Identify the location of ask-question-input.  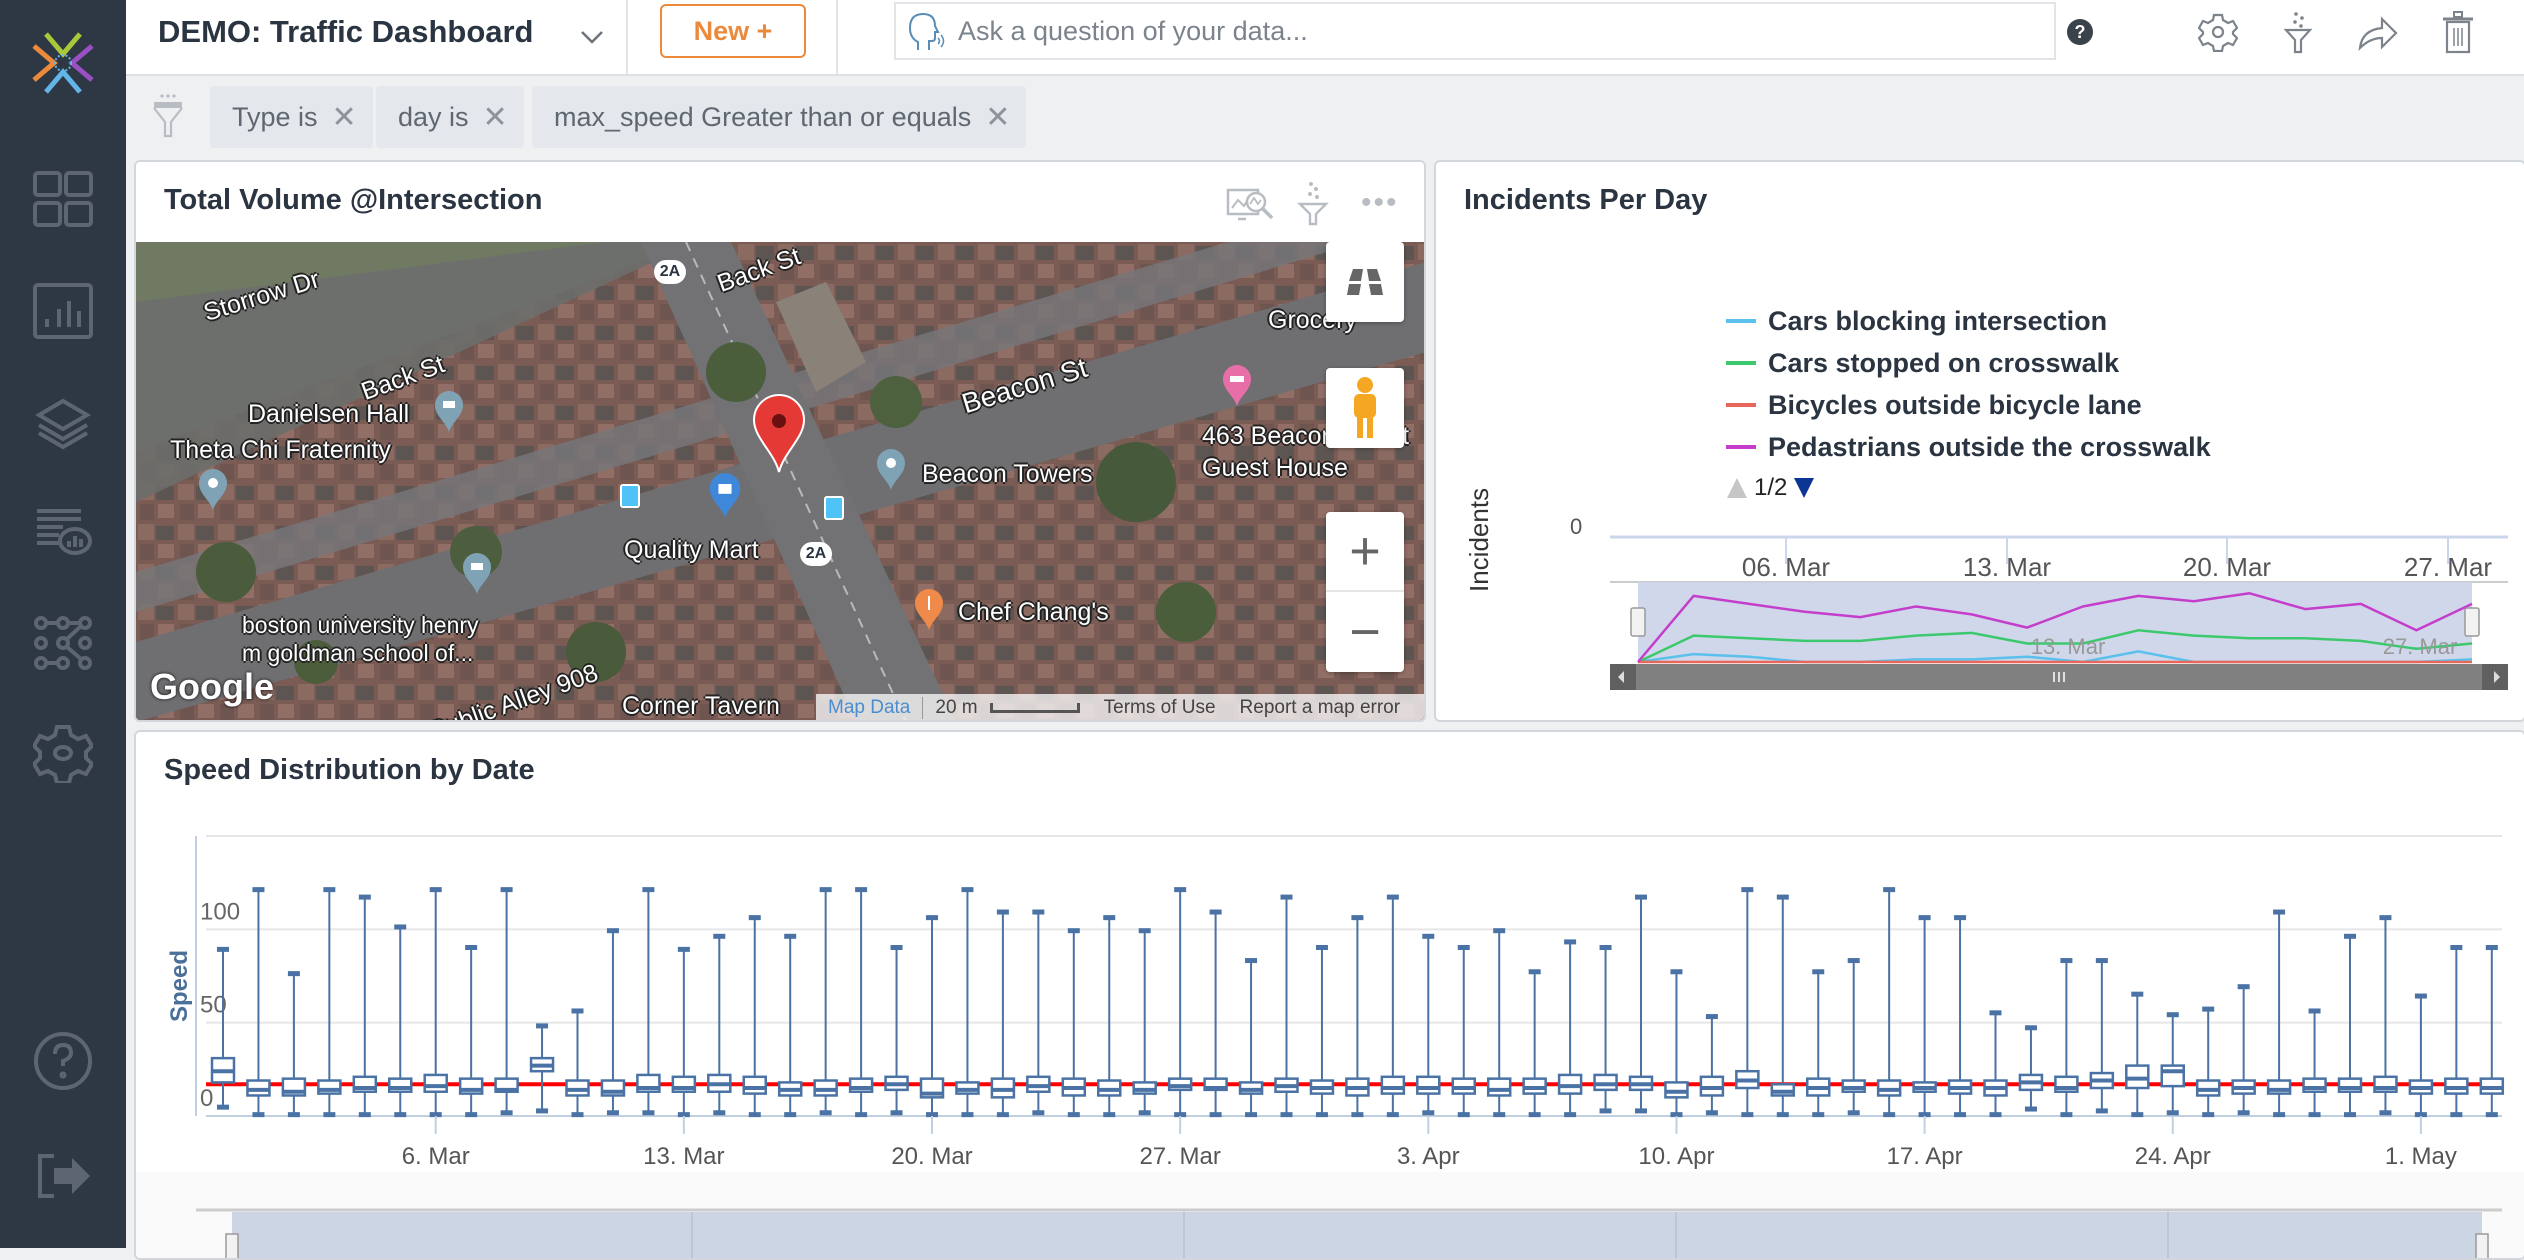
(1458, 31).